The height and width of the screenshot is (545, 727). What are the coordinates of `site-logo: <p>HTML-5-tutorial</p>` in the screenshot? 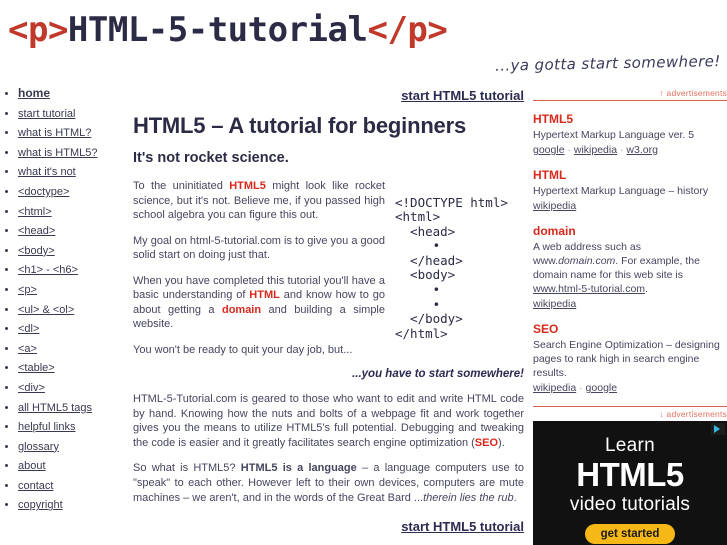 It's located at (228, 30).